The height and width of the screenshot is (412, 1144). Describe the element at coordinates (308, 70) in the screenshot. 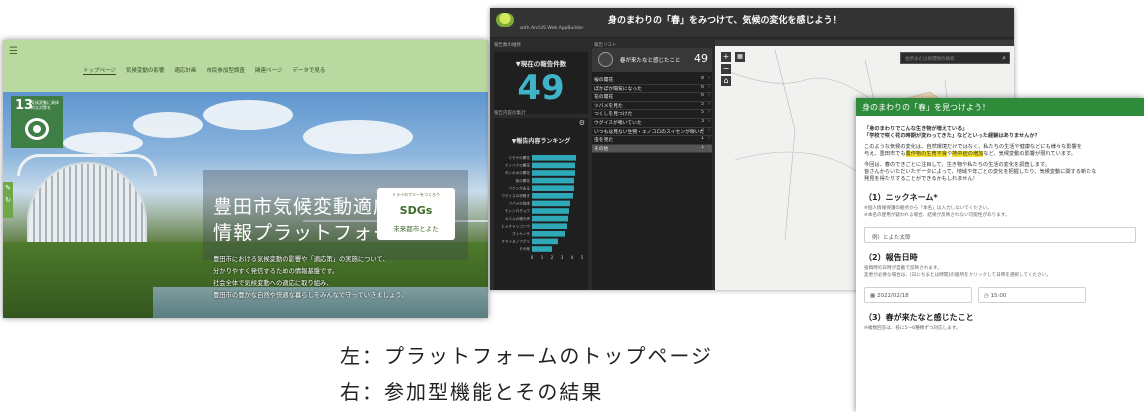

I see `nav-item-data: データで見る` at that location.